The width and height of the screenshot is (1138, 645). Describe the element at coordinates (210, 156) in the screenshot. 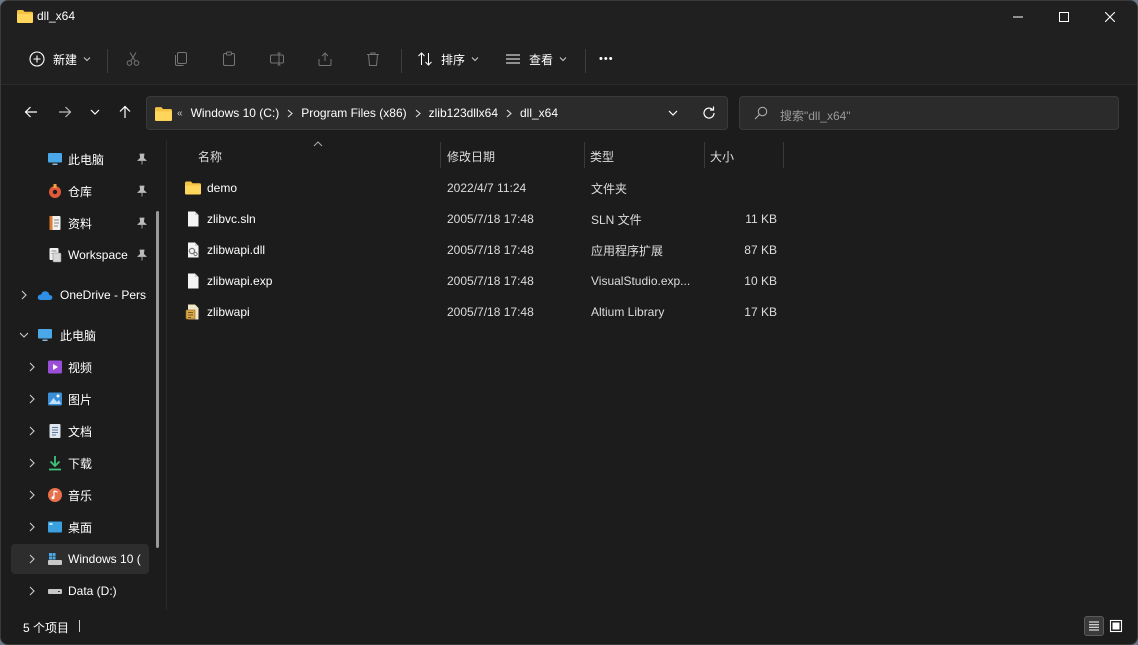

I see `column-header-name: 名称` at that location.